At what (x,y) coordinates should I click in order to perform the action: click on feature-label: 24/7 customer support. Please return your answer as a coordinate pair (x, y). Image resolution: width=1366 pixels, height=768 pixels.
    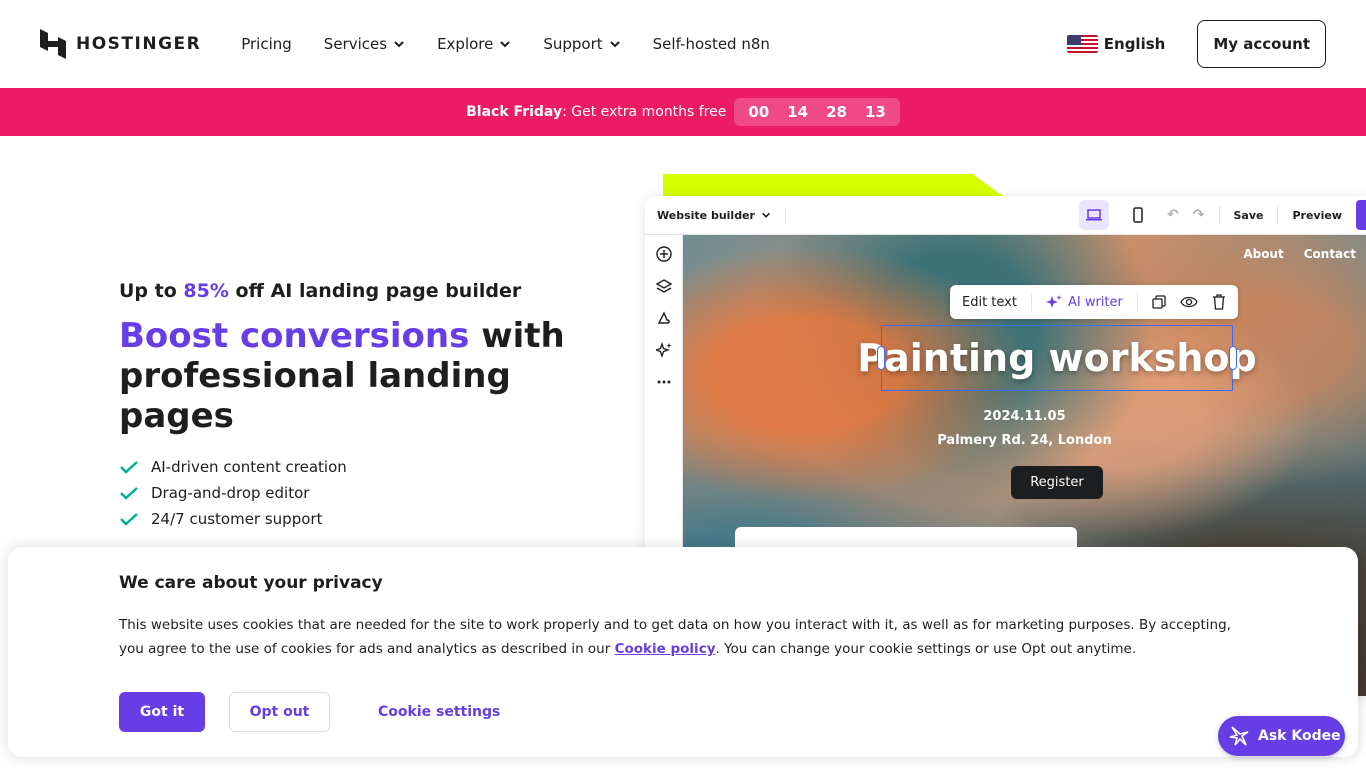
    Looking at the image, I should click on (237, 519).